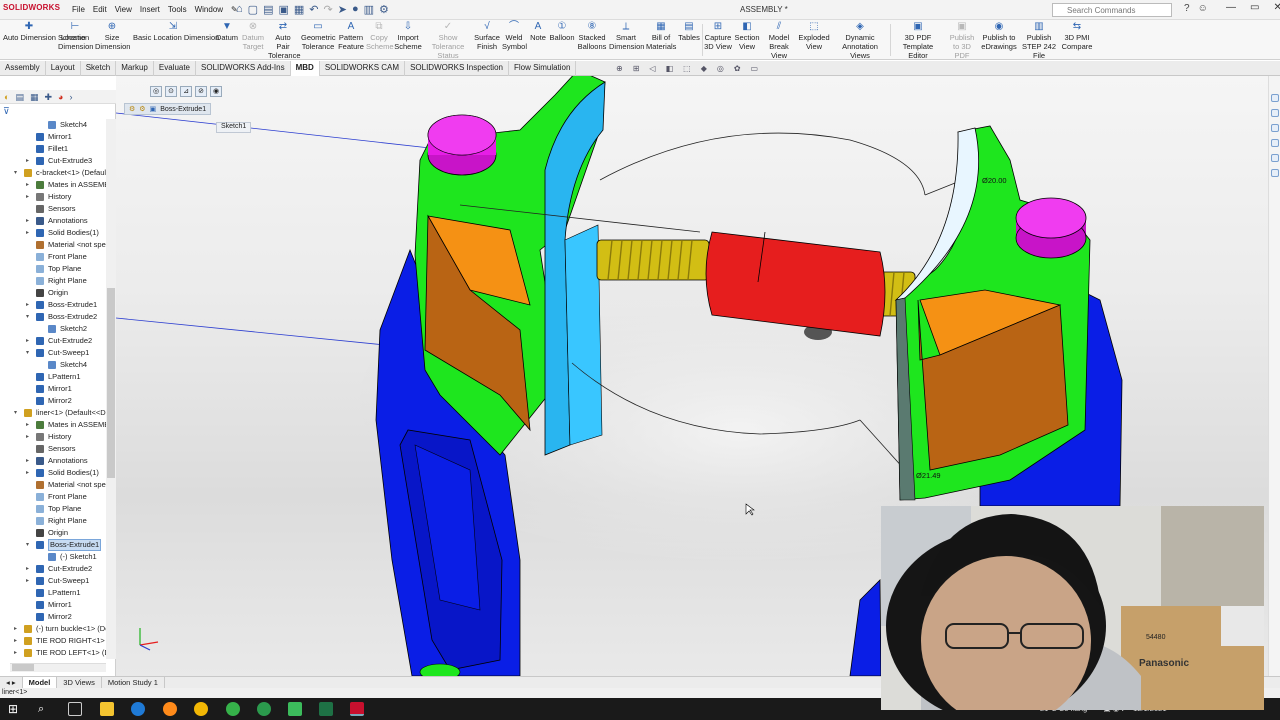 This screenshot has width=1280, height=720. I want to click on tree-item: ▸ TIE ROD LEFT<1> (Defa, so click(53, 653).